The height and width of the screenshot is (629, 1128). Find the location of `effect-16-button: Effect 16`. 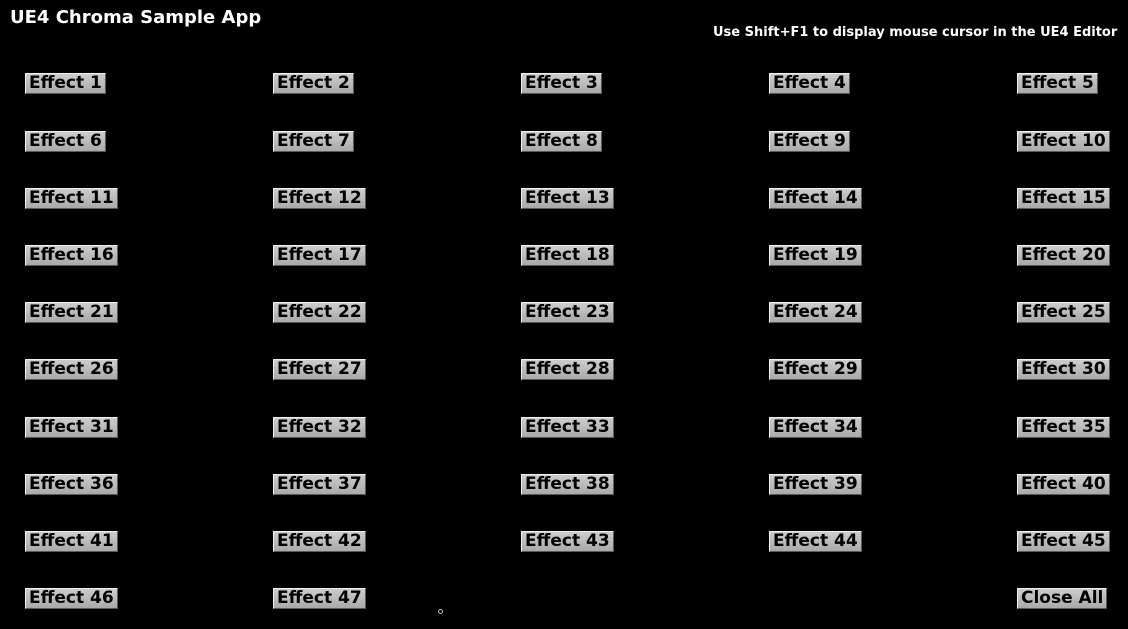

effect-16-button: Effect 16 is located at coordinates (71, 255).